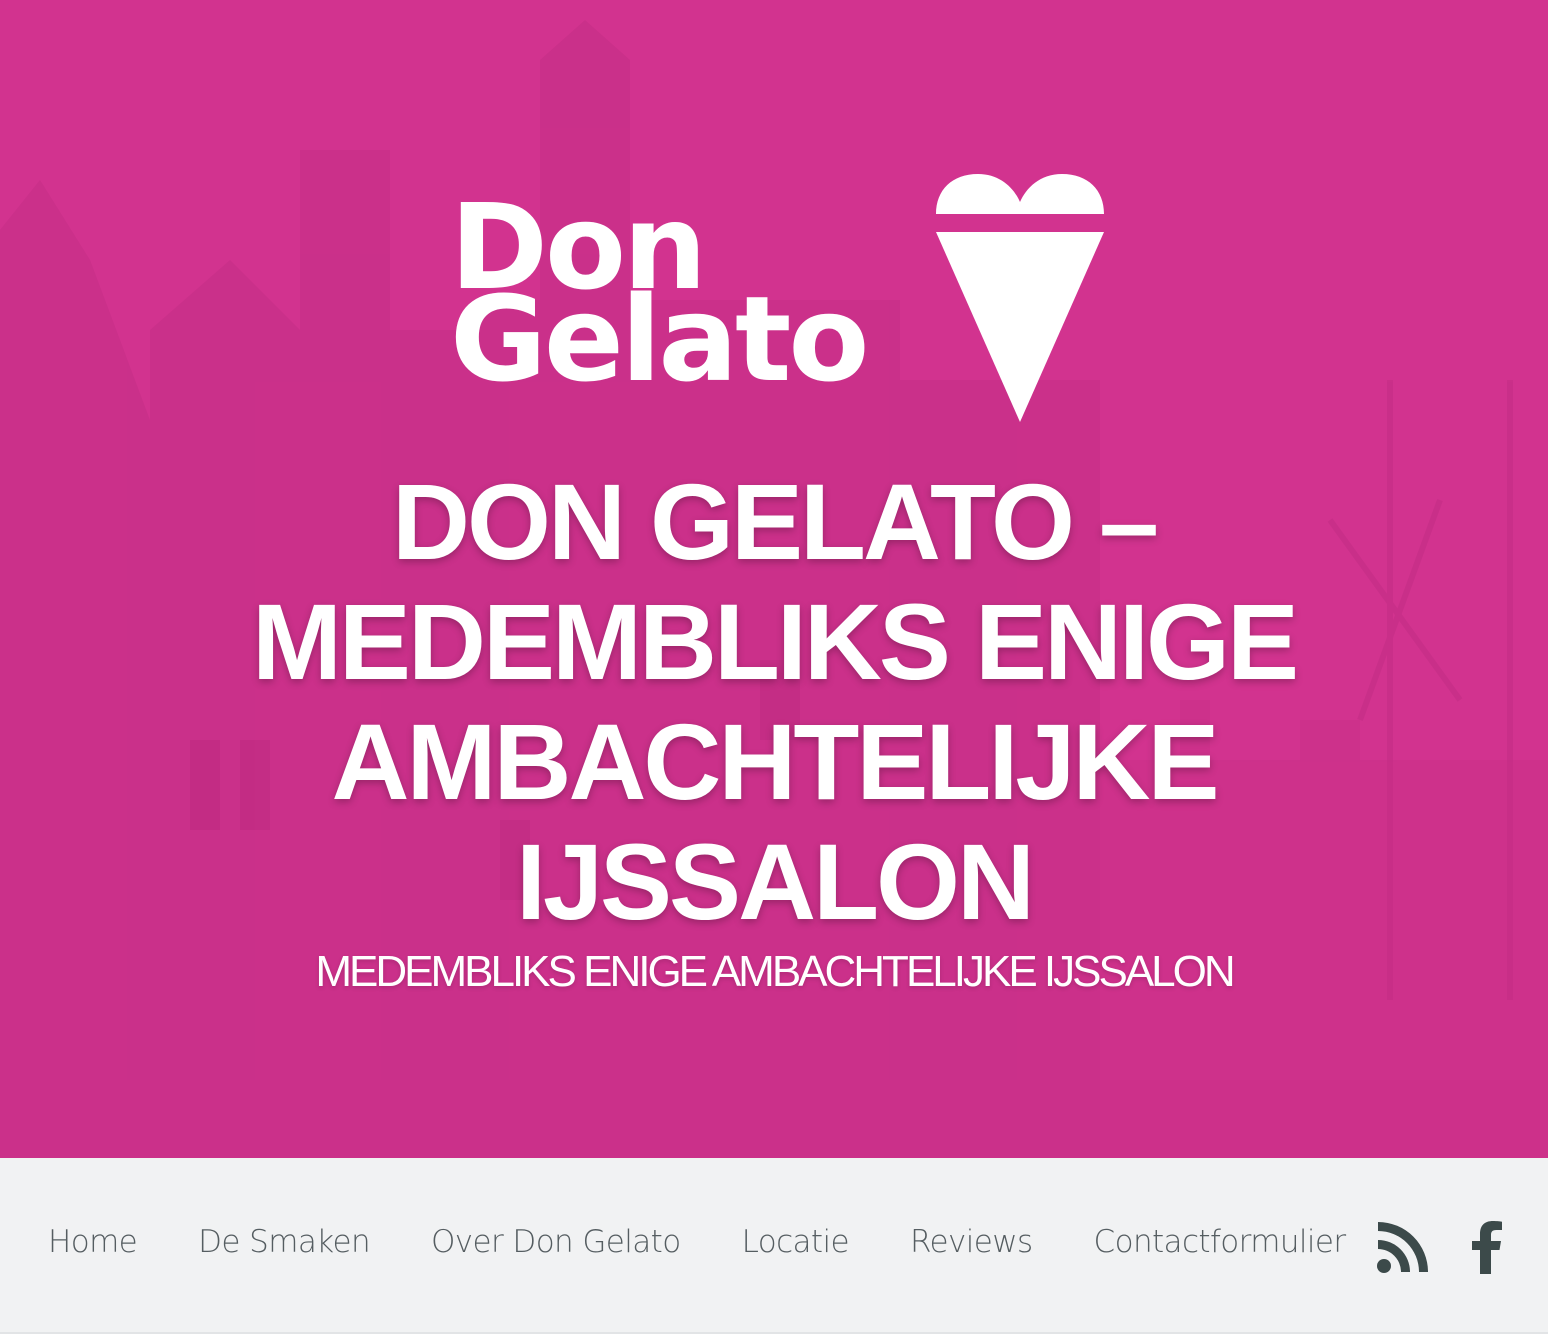 This screenshot has height=1334, width=1548. What do you see at coordinates (971, 1242) in the screenshot?
I see `nav-item-reviews: Reviews` at bounding box center [971, 1242].